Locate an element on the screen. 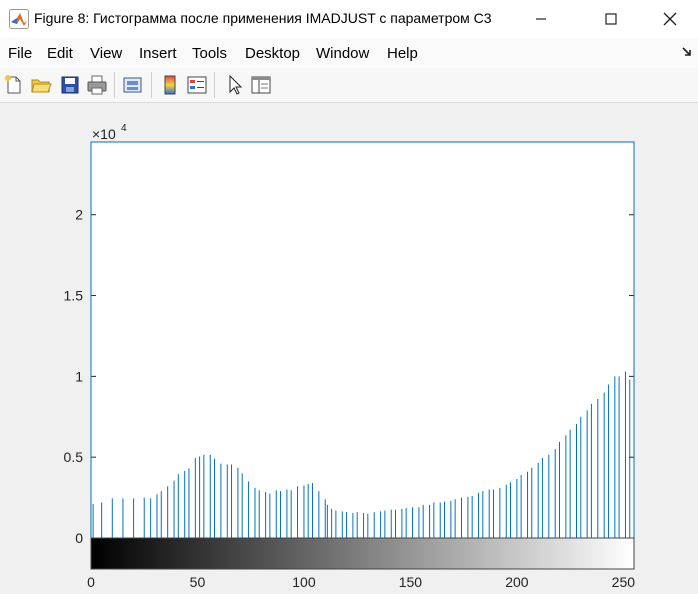 The width and height of the screenshot is (698, 594). menu-help: Help is located at coordinates (402, 53).